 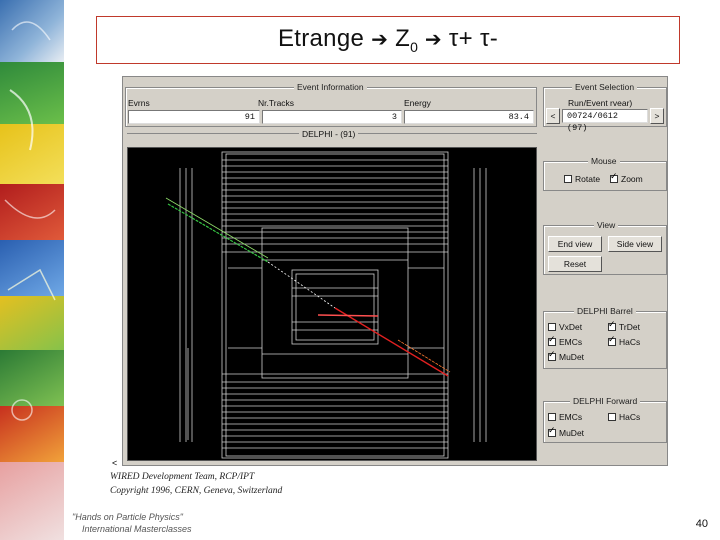 What do you see at coordinates (632, 179) in the screenshot?
I see `zoom-label: Zoom` at bounding box center [632, 179].